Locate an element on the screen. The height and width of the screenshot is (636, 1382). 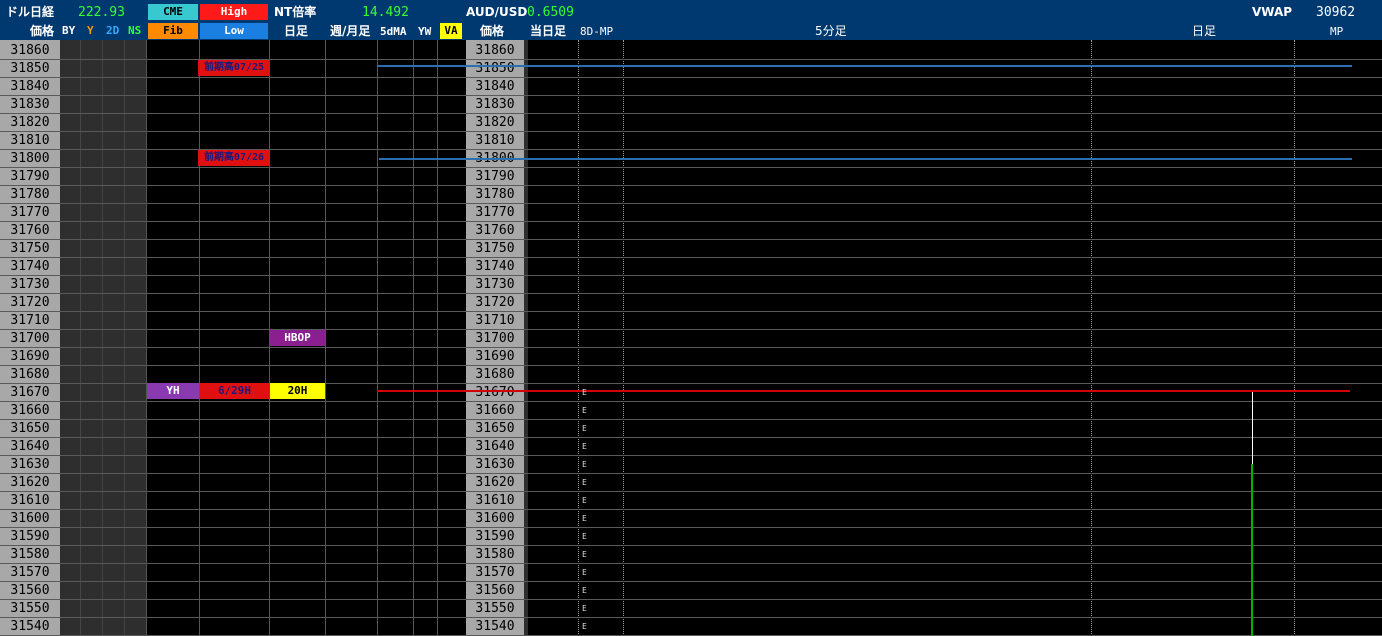
col-price2-header: 価格 is located at coordinates (492, 31).